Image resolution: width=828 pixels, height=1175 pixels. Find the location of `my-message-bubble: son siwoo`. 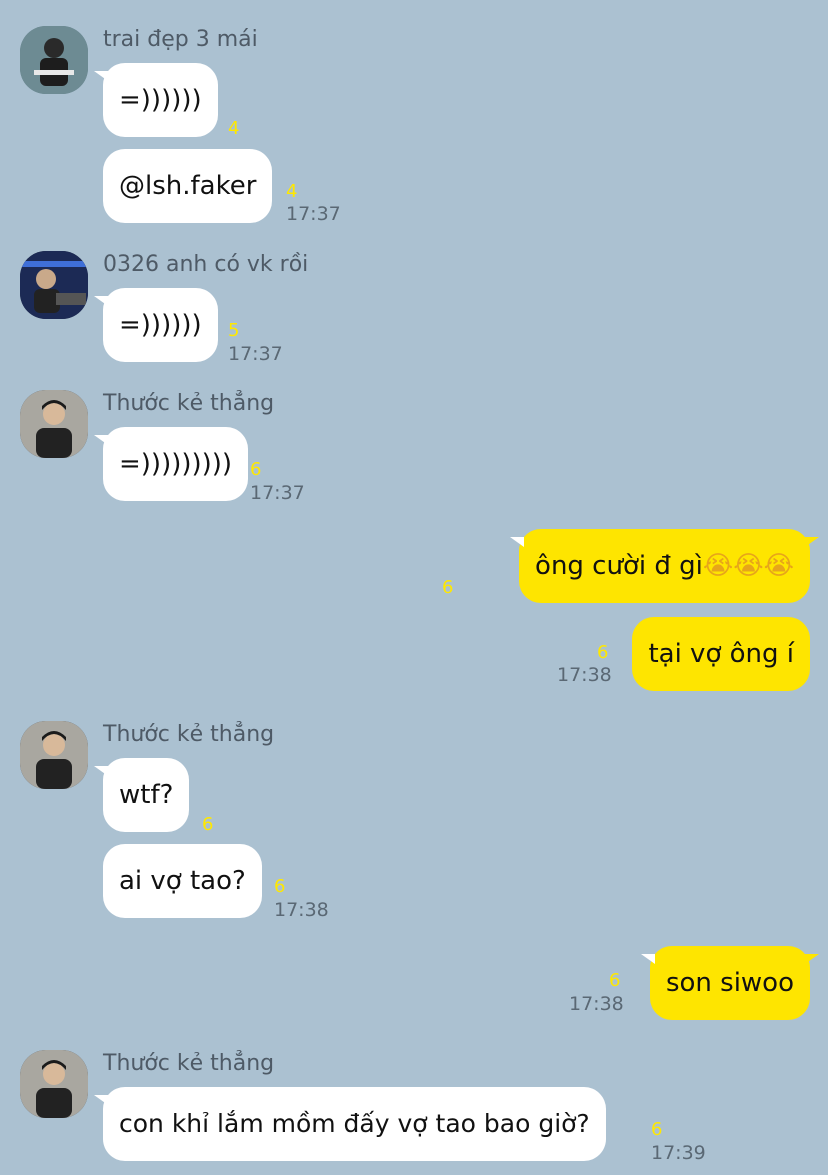

my-message-bubble: son siwoo is located at coordinates (730, 983).